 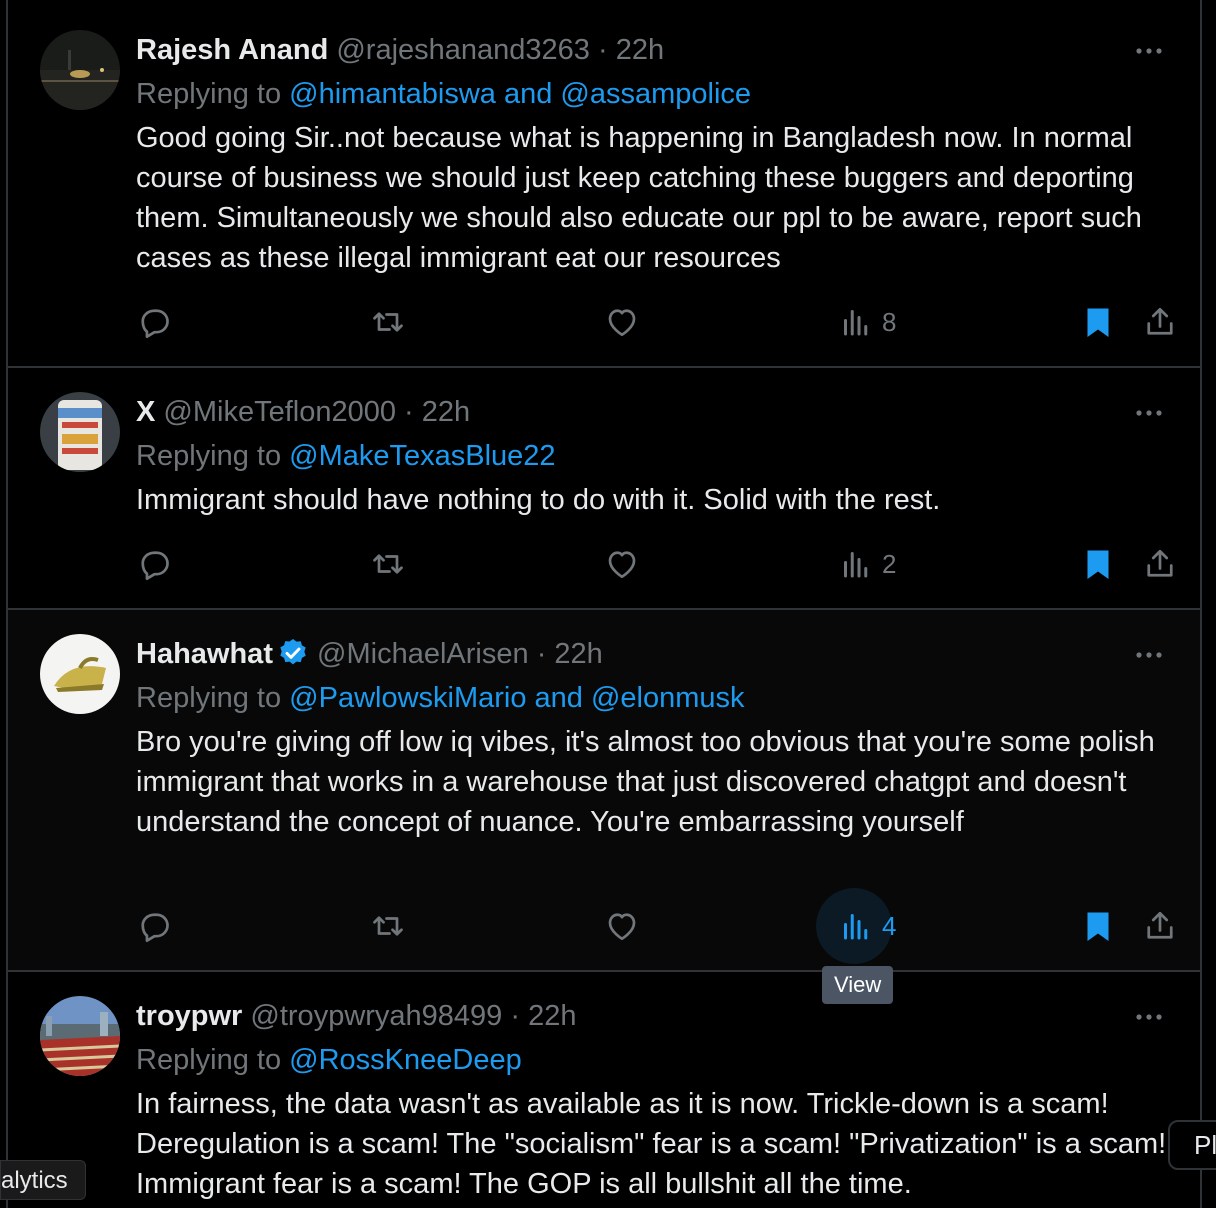 What do you see at coordinates (661, 926) in the screenshot?
I see `action-bar: 4` at bounding box center [661, 926].